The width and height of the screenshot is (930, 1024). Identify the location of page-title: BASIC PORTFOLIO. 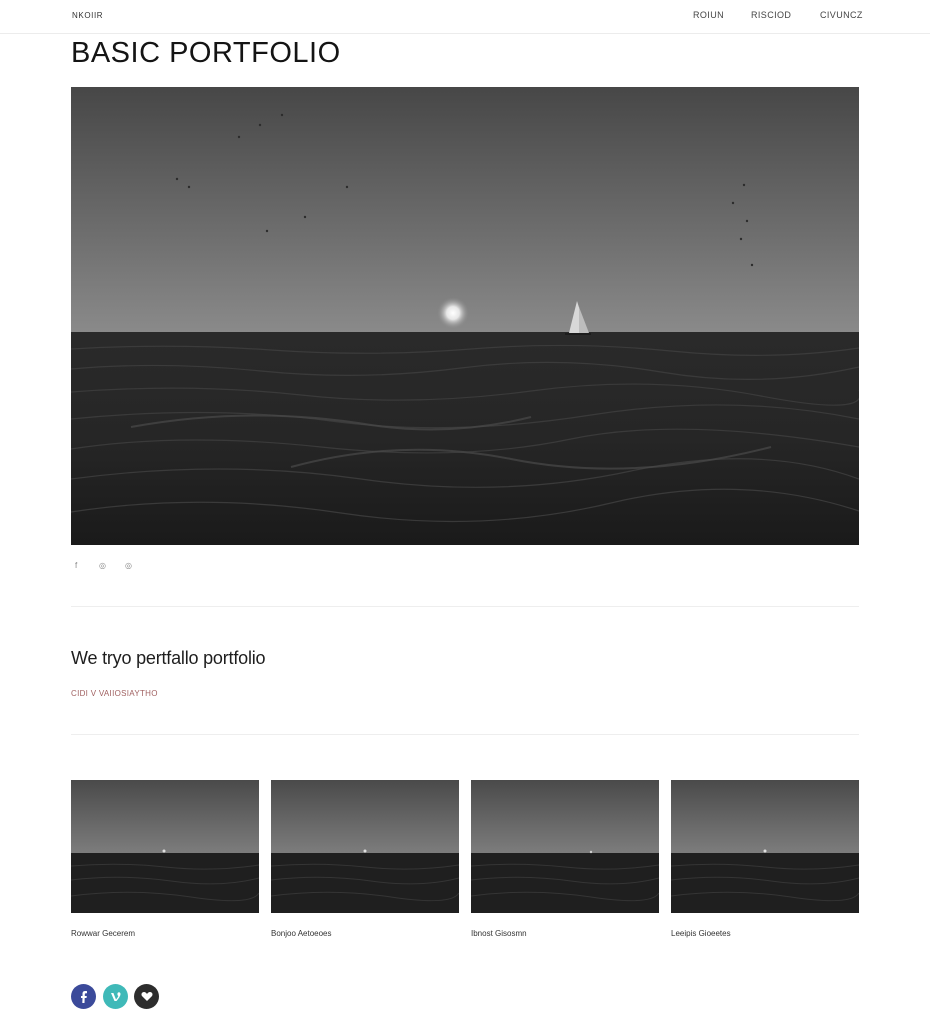
(206, 53).